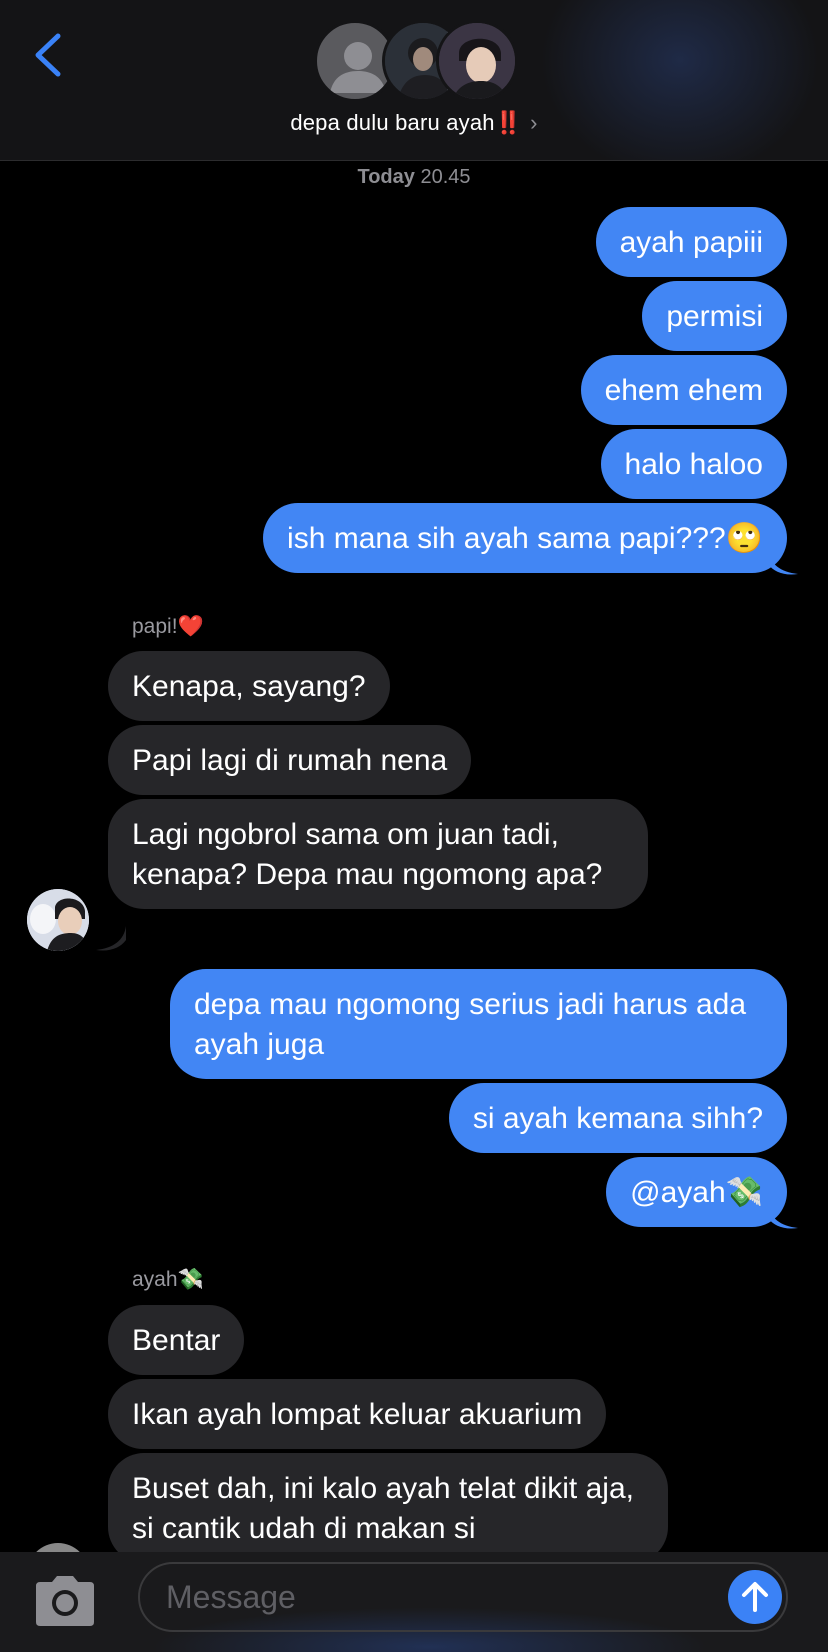 The width and height of the screenshot is (828, 1652). I want to click on incoming-message: Bentar, so click(176, 1340).